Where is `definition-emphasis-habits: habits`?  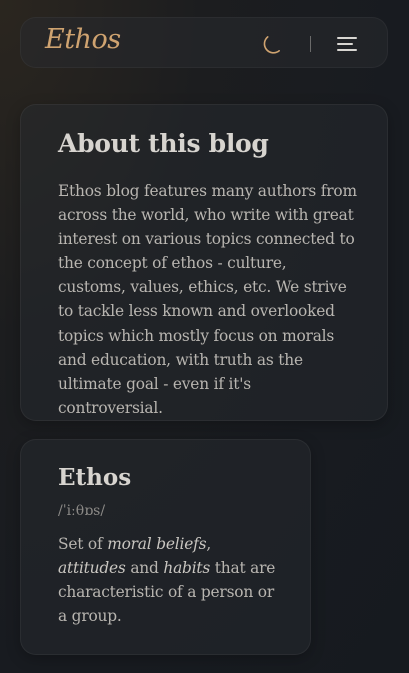
definition-emphasis-habits: habits is located at coordinates (187, 568).